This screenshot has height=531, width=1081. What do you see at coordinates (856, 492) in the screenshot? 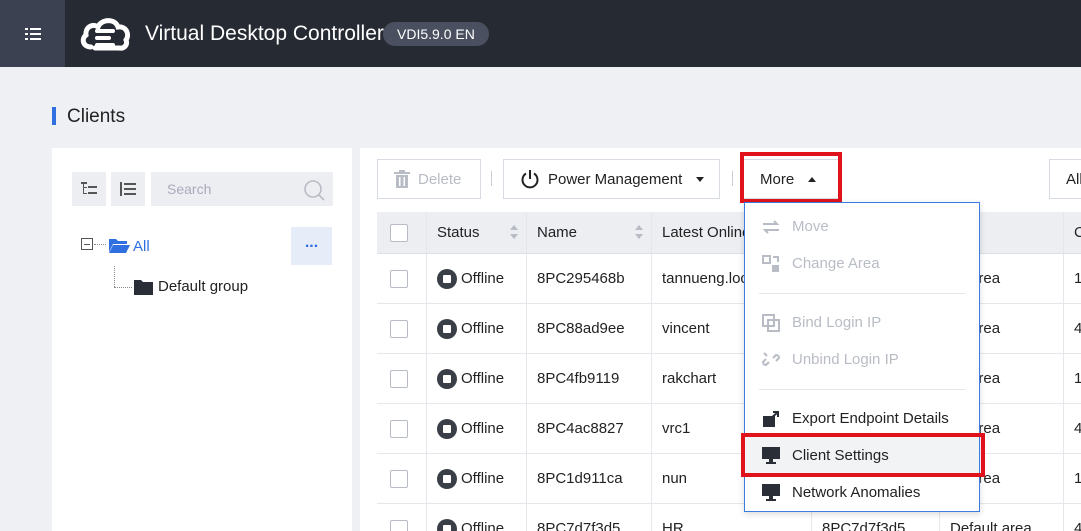
I see `menu-item-label: Network Anomalies` at bounding box center [856, 492].